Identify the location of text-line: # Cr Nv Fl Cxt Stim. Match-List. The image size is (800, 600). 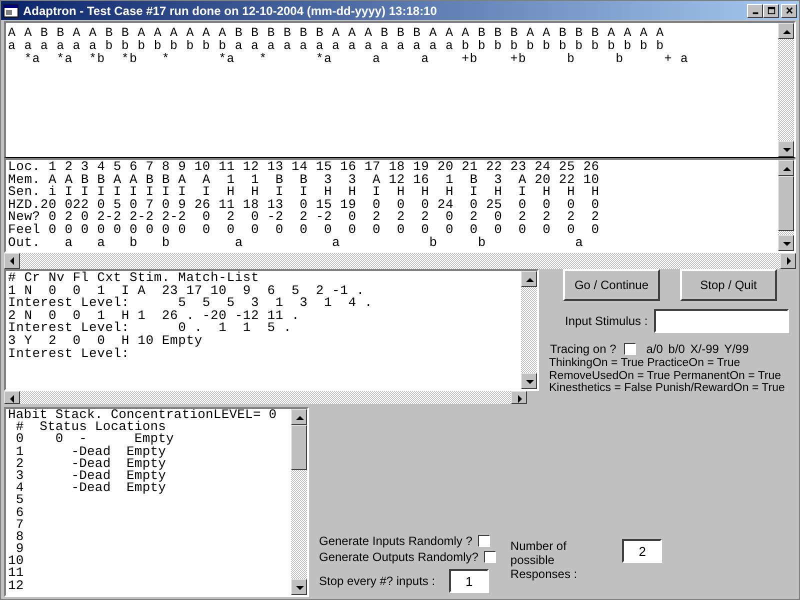
(134, 278).